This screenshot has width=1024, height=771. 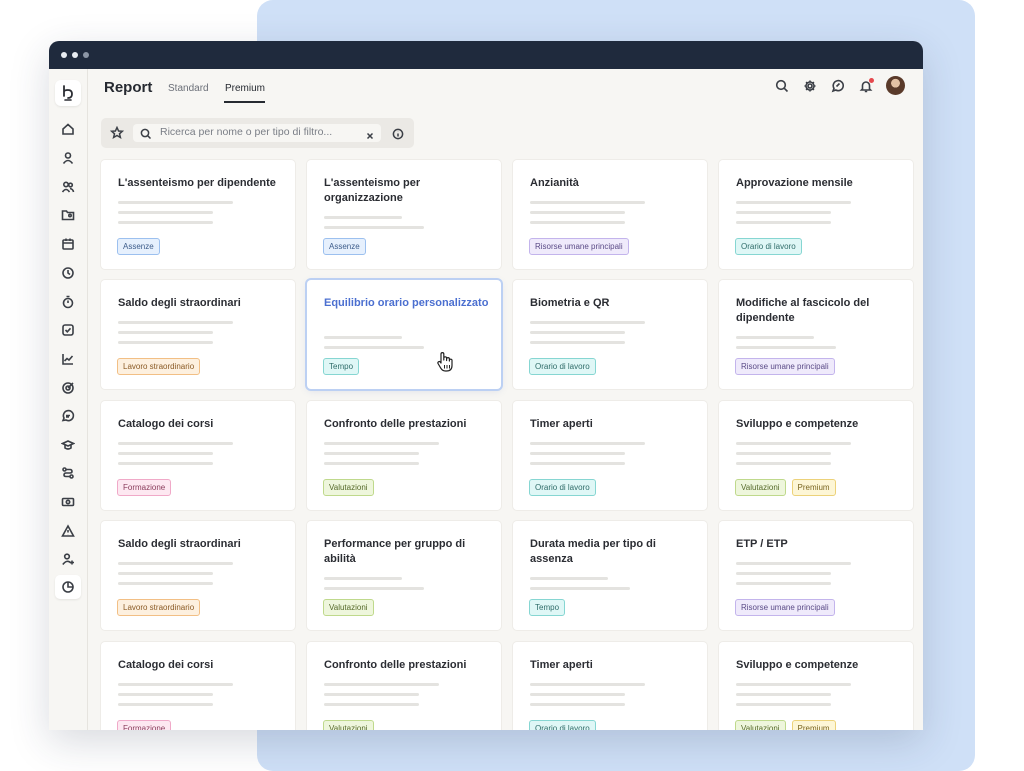 What do you see at coordinates (68, 129) in the screenshot?
I see `home-icon` at bounding box center [68, 129].